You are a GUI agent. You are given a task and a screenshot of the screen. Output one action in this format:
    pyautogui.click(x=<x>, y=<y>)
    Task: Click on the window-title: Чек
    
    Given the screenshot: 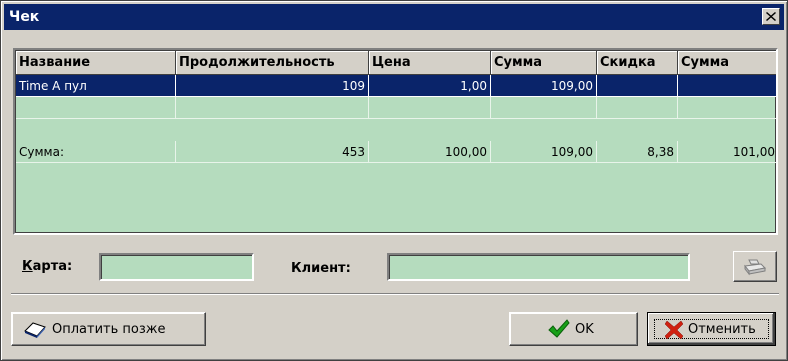 What is the action you would take?
    pyautogui.click(x=24, y=17)
    